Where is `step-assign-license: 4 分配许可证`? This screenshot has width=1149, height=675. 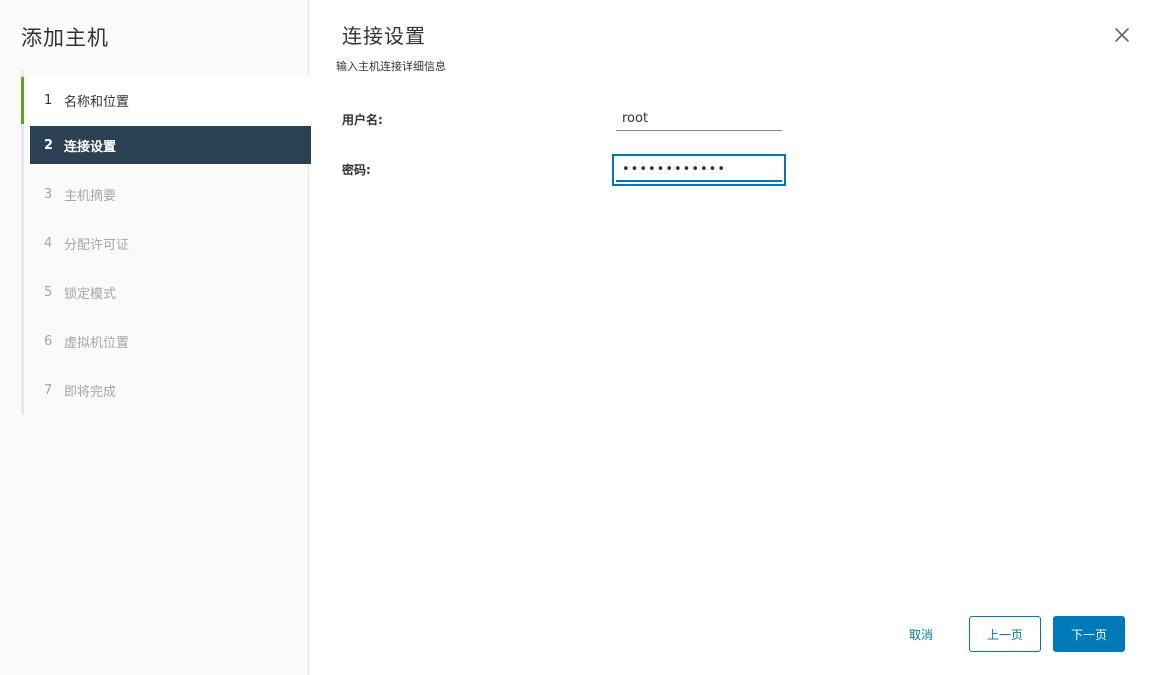
step-assign-license: 4 分配许可证 is located at coordinates (167, 243).